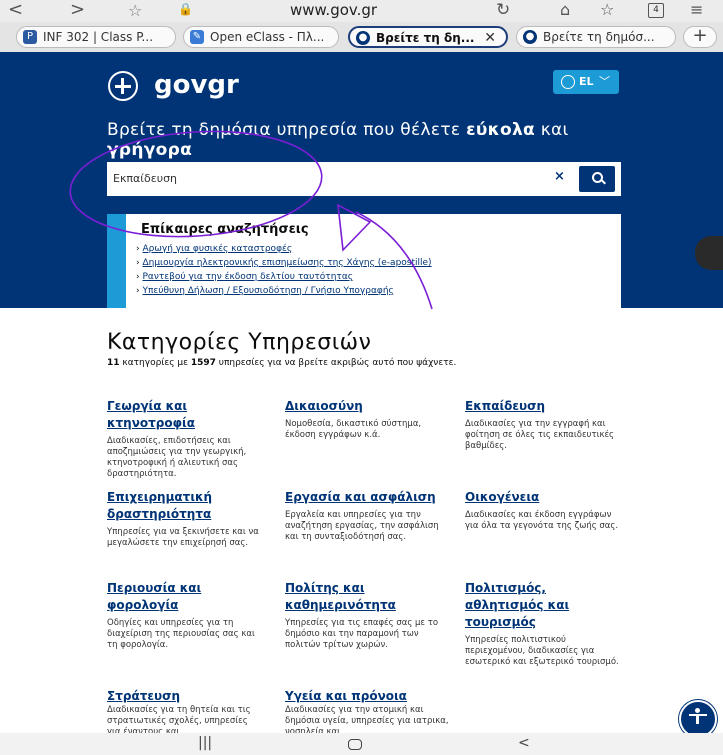  Describe the element at coordinates (30, 37) in the screenshot. I see `p-favicon-icon: P` at that location.